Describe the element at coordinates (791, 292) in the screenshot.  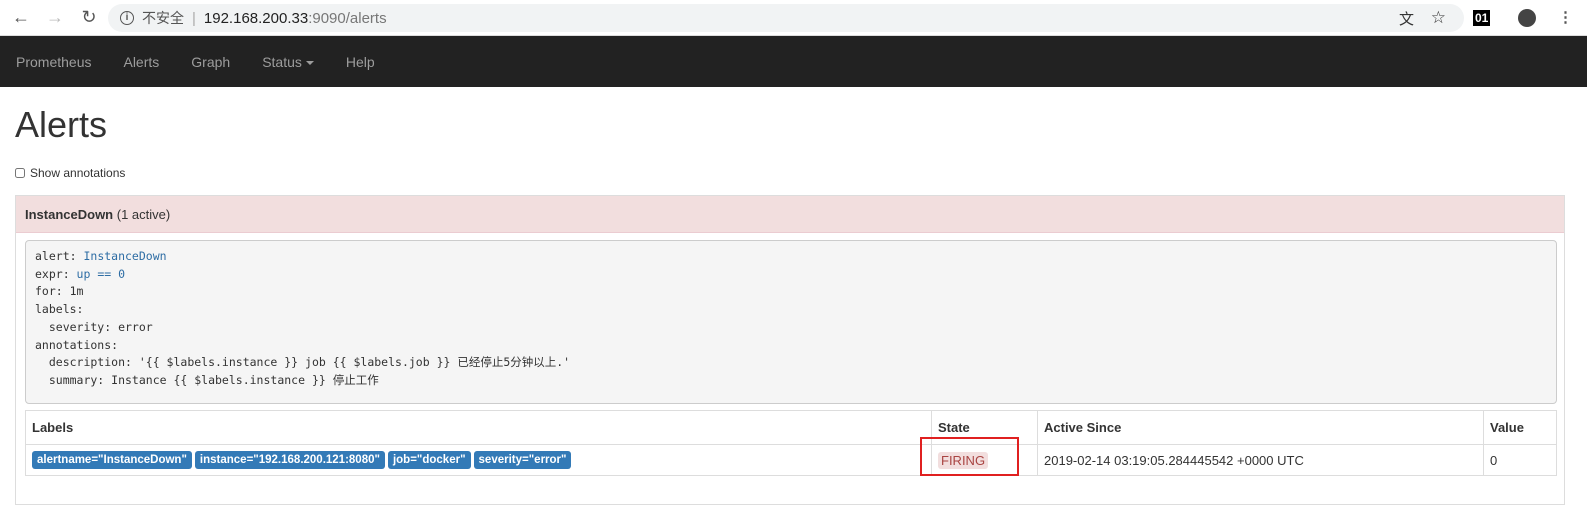
I see `rule-line: for: 1m` at that location.